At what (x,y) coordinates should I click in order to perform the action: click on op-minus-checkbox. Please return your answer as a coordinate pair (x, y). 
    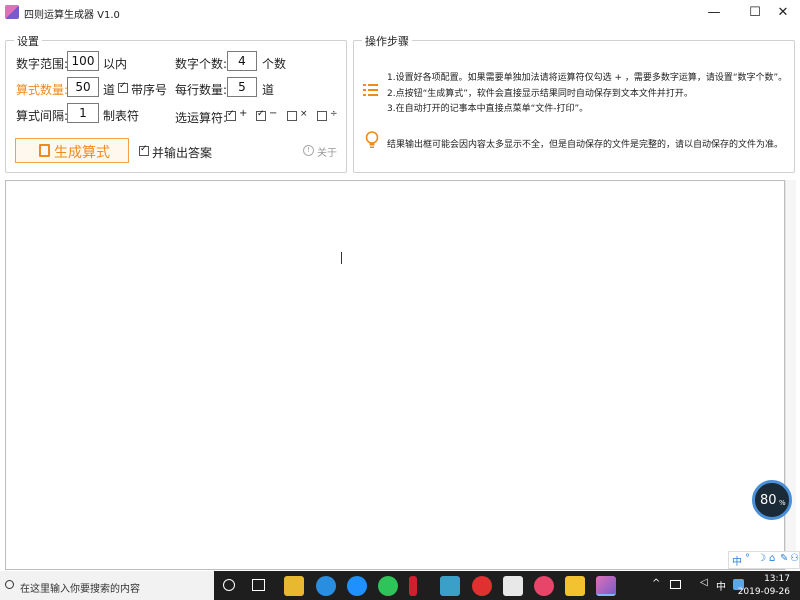
    Looking at the image, I should click on (261, 115).